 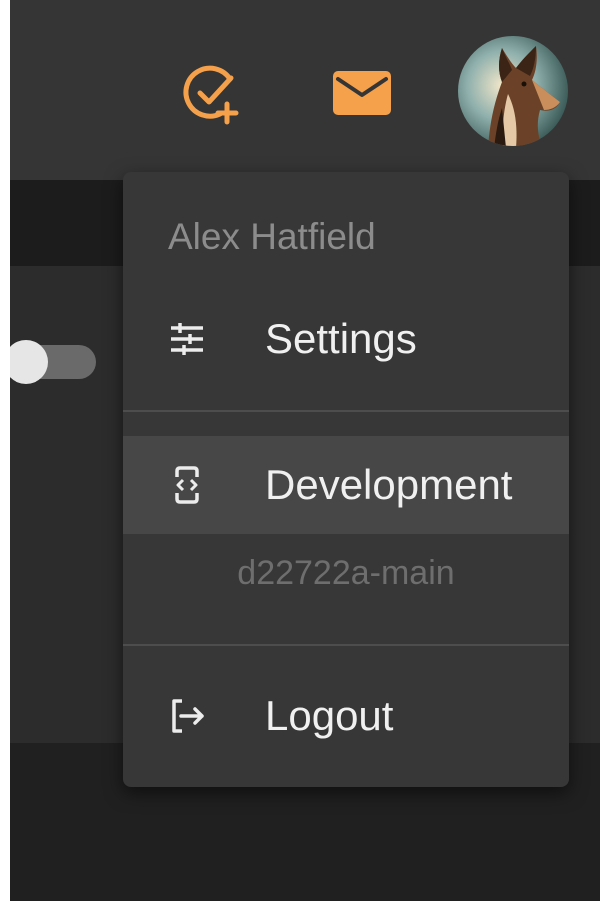 I want to click on menu-item-logout-label: Logout, so click(x=329, y=715).